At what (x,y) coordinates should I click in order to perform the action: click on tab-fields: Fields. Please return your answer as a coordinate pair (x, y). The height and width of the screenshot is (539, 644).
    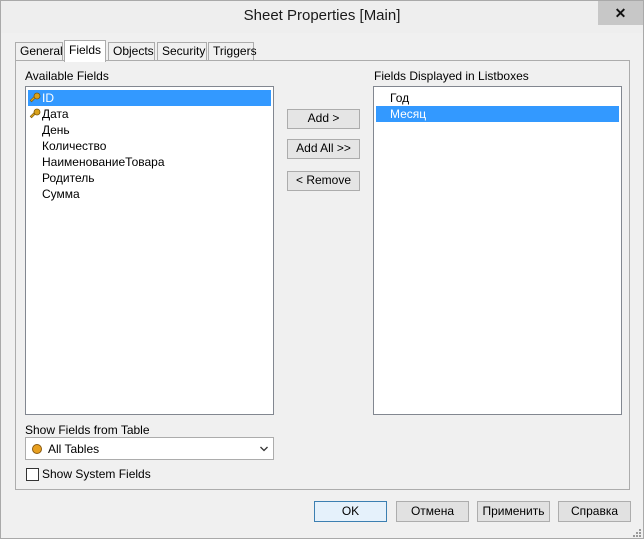
    Looking at the image, I should click on (85, 51).